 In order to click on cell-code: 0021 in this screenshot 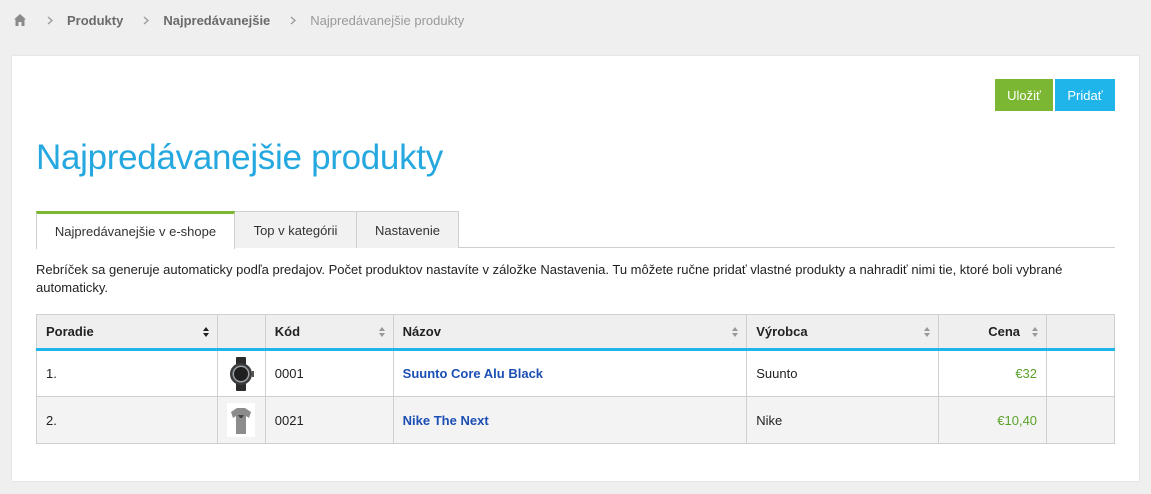, I will do `click(329, 420)`.